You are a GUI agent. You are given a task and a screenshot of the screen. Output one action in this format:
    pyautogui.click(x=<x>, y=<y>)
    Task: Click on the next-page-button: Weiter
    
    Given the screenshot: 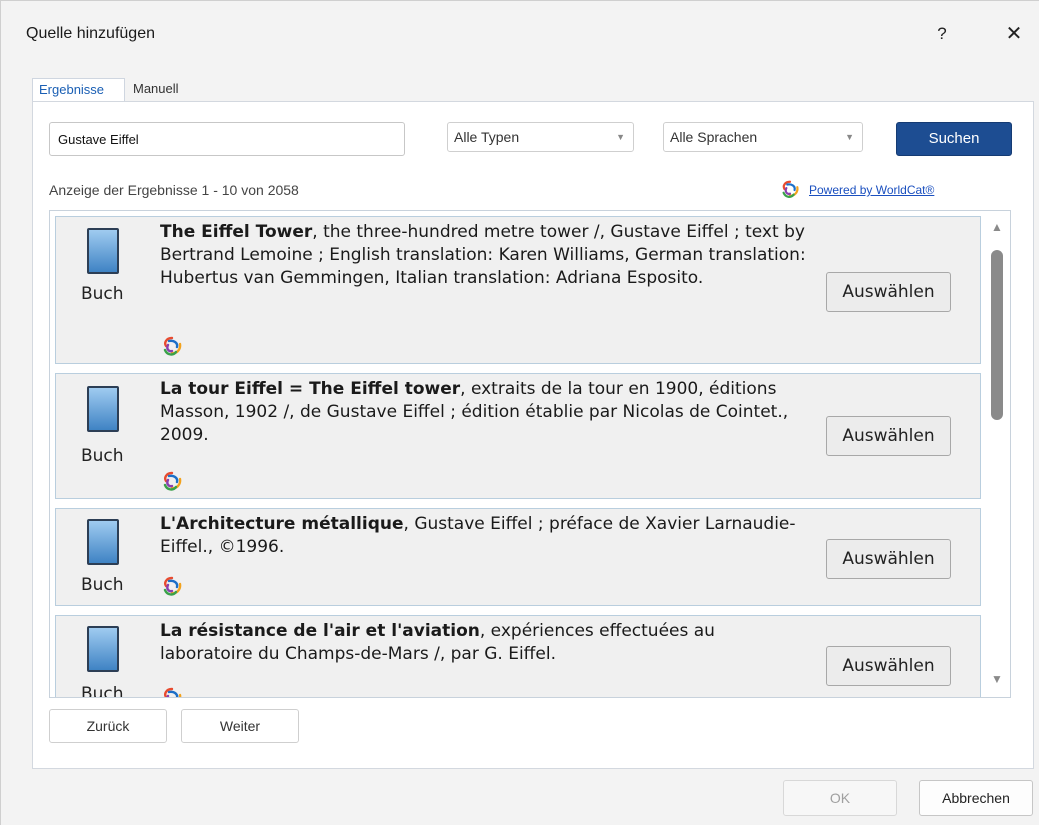 What is the action you would take?
    pyautogui.click(x=240, y=726)
    